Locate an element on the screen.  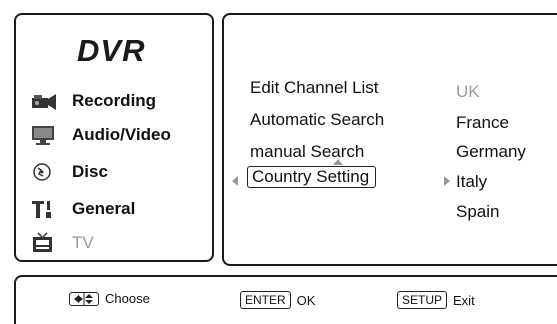
exit-hint: SETUP Exit is located at coordinates (436, 300).